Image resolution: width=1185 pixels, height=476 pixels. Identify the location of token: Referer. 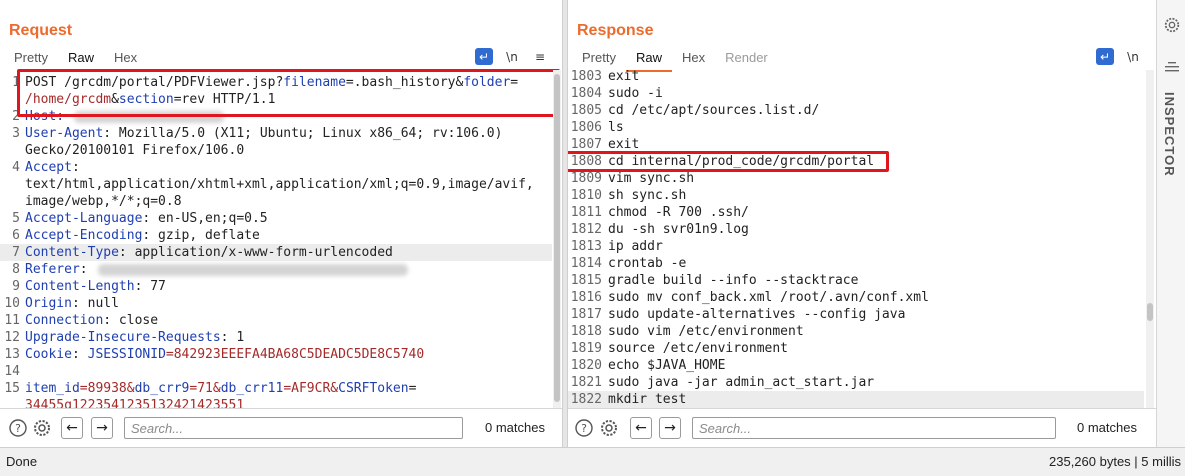
(52, 269).